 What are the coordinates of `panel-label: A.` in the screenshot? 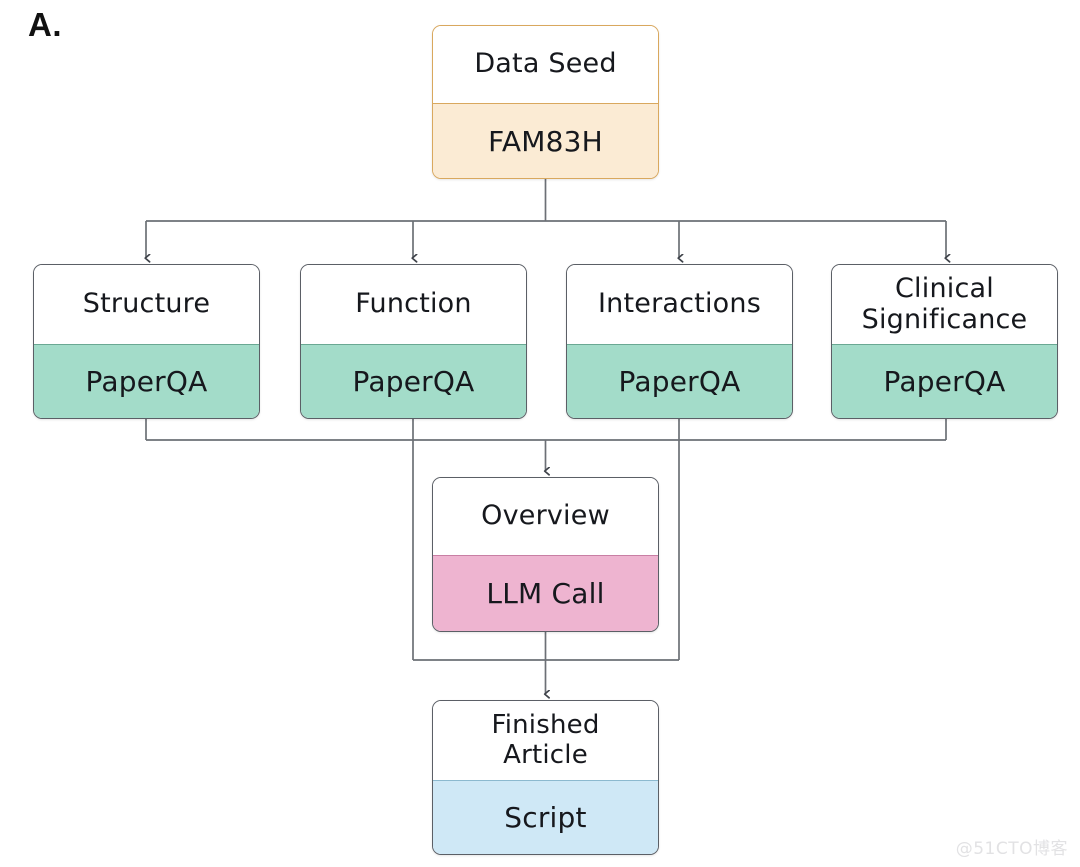 It's located at (45, 24).